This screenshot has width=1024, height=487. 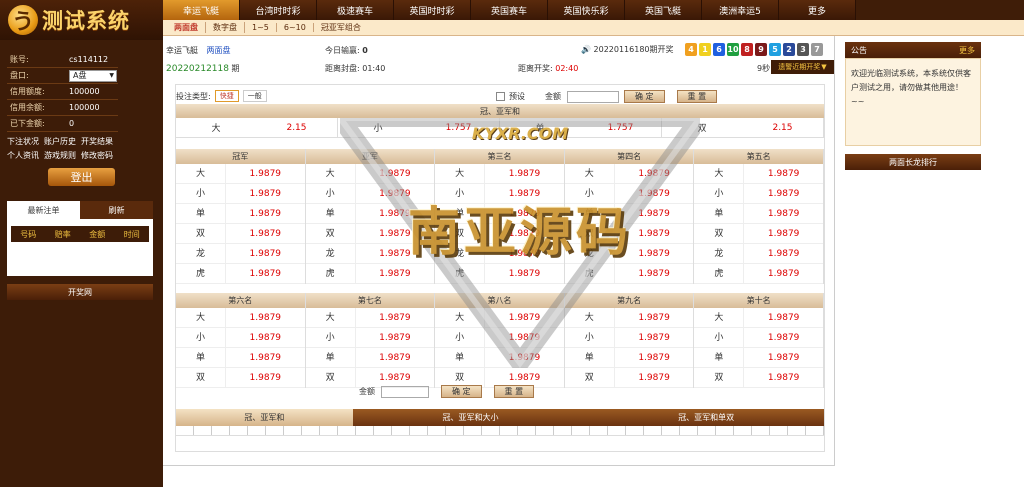 What do you see at coordinates (913, 162) in the screenshot?
I see `long-dragon-button: 两面长龙排行` at bounding box center [913, 162].